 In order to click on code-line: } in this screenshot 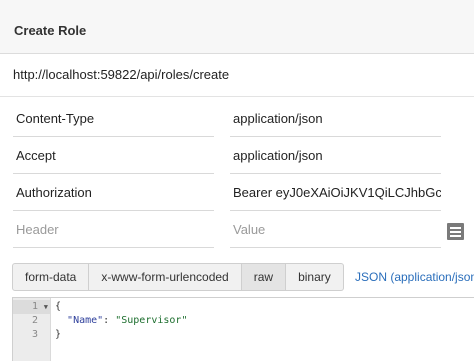, I will do `click(58, 334)`.